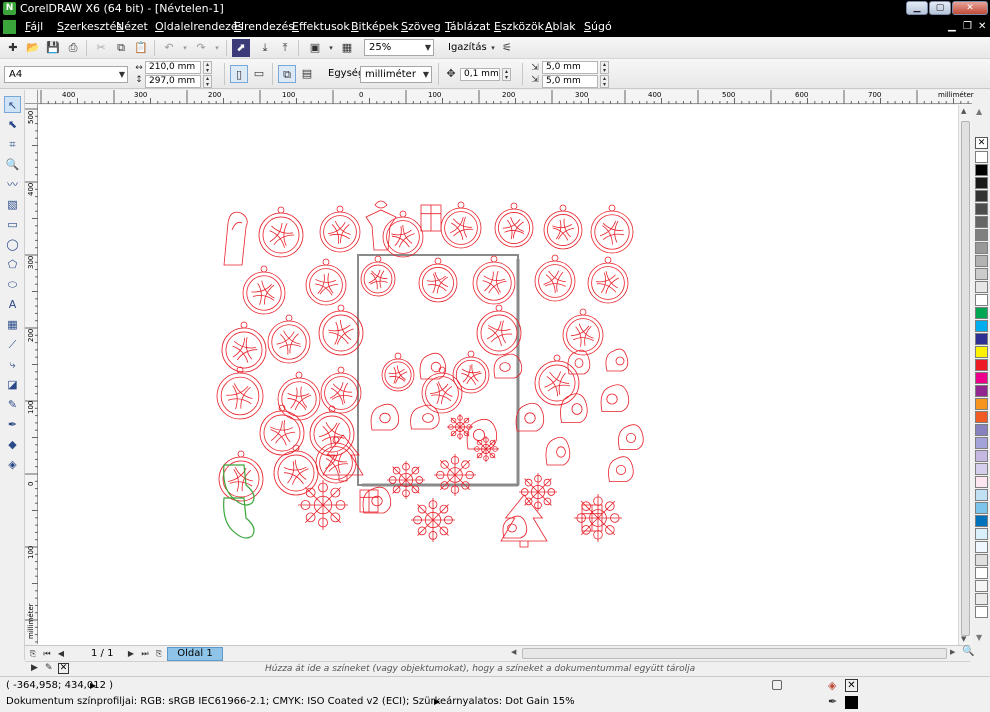 The image size is (990, 712). I want to click on fill-mode-icon, so click(777, 685).